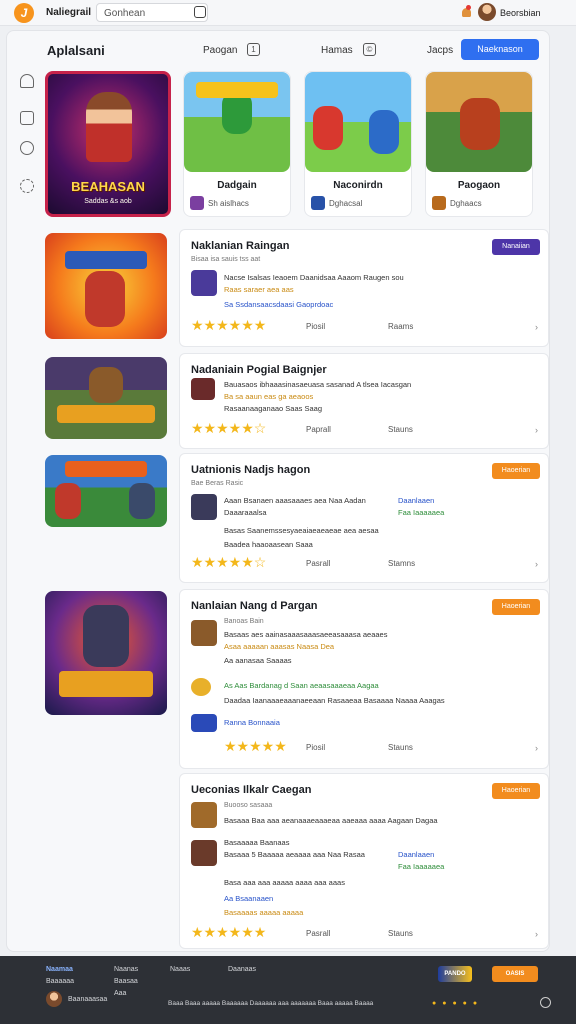  I want to click on user-name: Beorsbian, so click(520, 13).